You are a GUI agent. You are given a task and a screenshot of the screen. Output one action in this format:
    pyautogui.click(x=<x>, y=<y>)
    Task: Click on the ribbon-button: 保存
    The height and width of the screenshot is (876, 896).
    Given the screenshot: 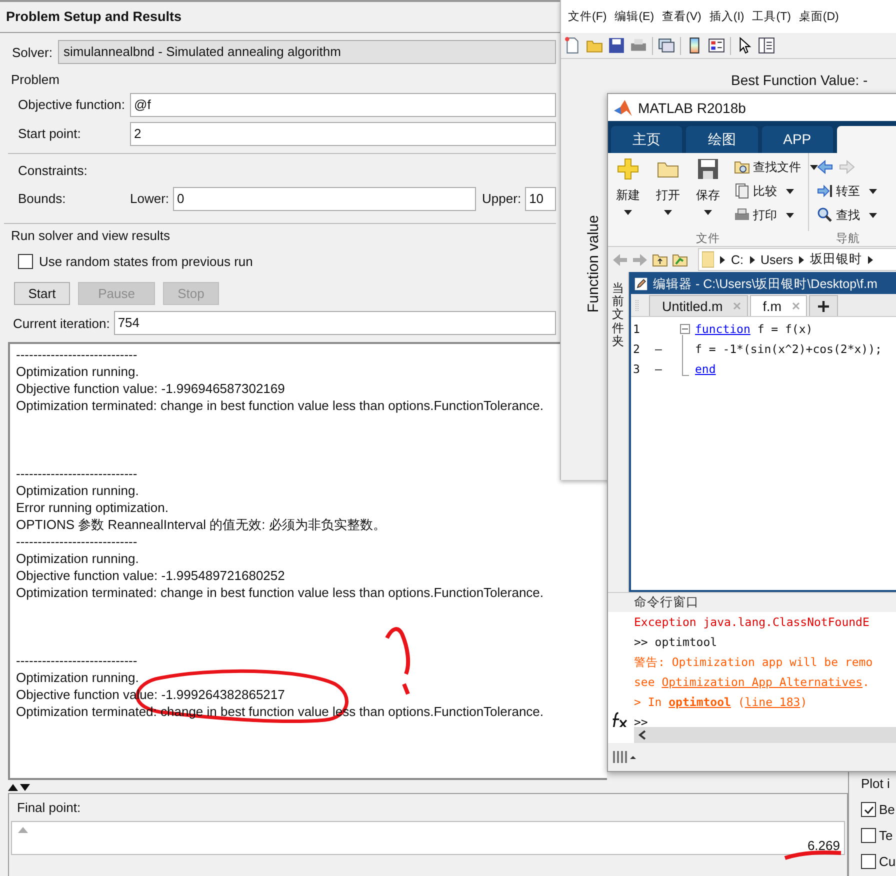 What is the action you would take?
    pyautogui.click(x=708, y=194)
    